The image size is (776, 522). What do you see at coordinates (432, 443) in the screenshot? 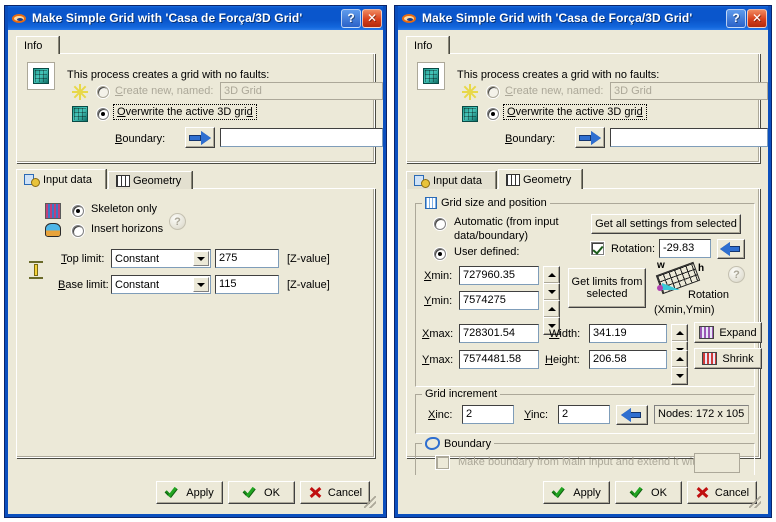
I see `boundary-loop-icon` at bounding box center [432, 443].